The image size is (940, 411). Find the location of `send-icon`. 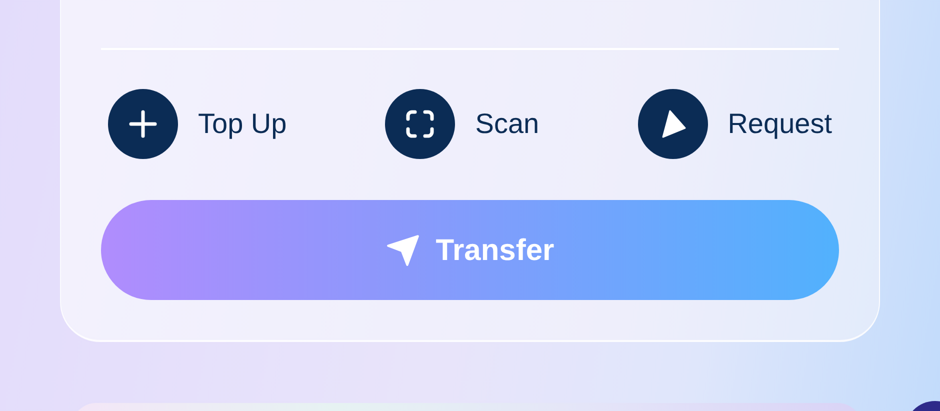

send-icon is located at coordinates (403, 250).